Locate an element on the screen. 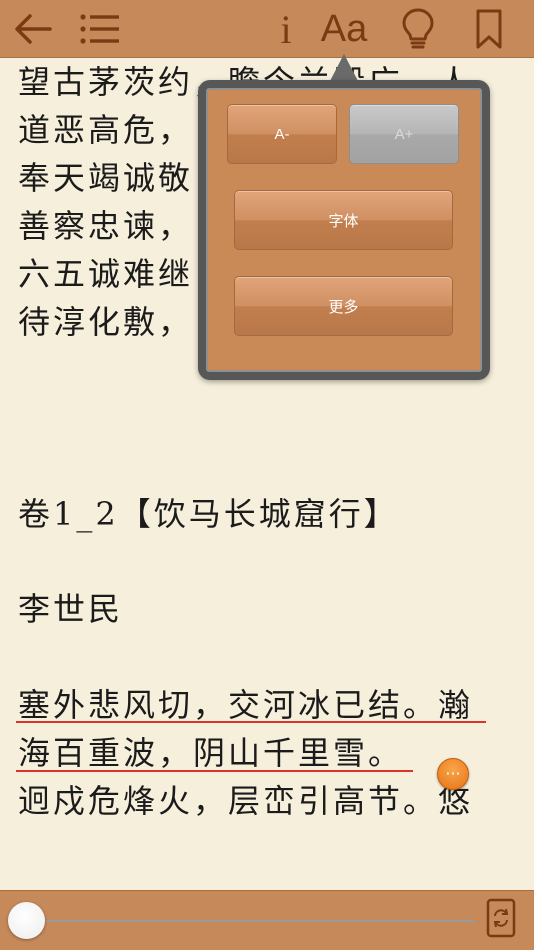  text-line: 道恶高危， is located at coordinates (106, 130).